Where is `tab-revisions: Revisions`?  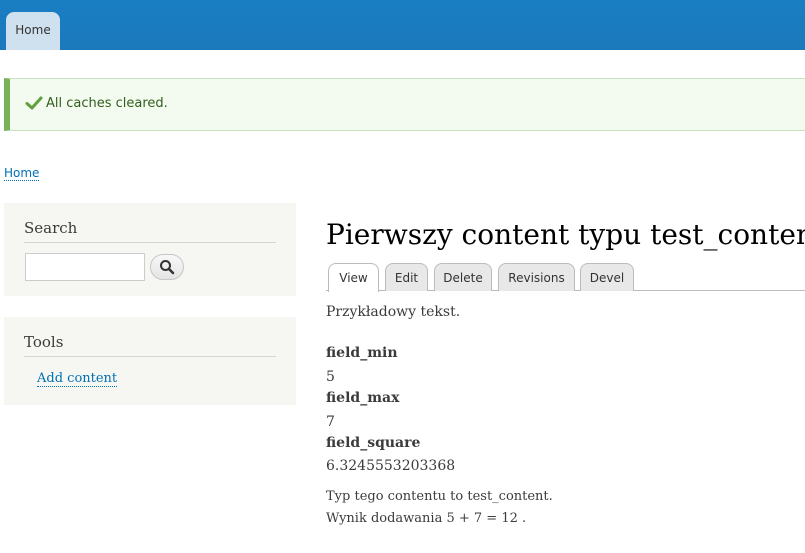 tab-revisions: Revisions is located at coordinates (536, 277).